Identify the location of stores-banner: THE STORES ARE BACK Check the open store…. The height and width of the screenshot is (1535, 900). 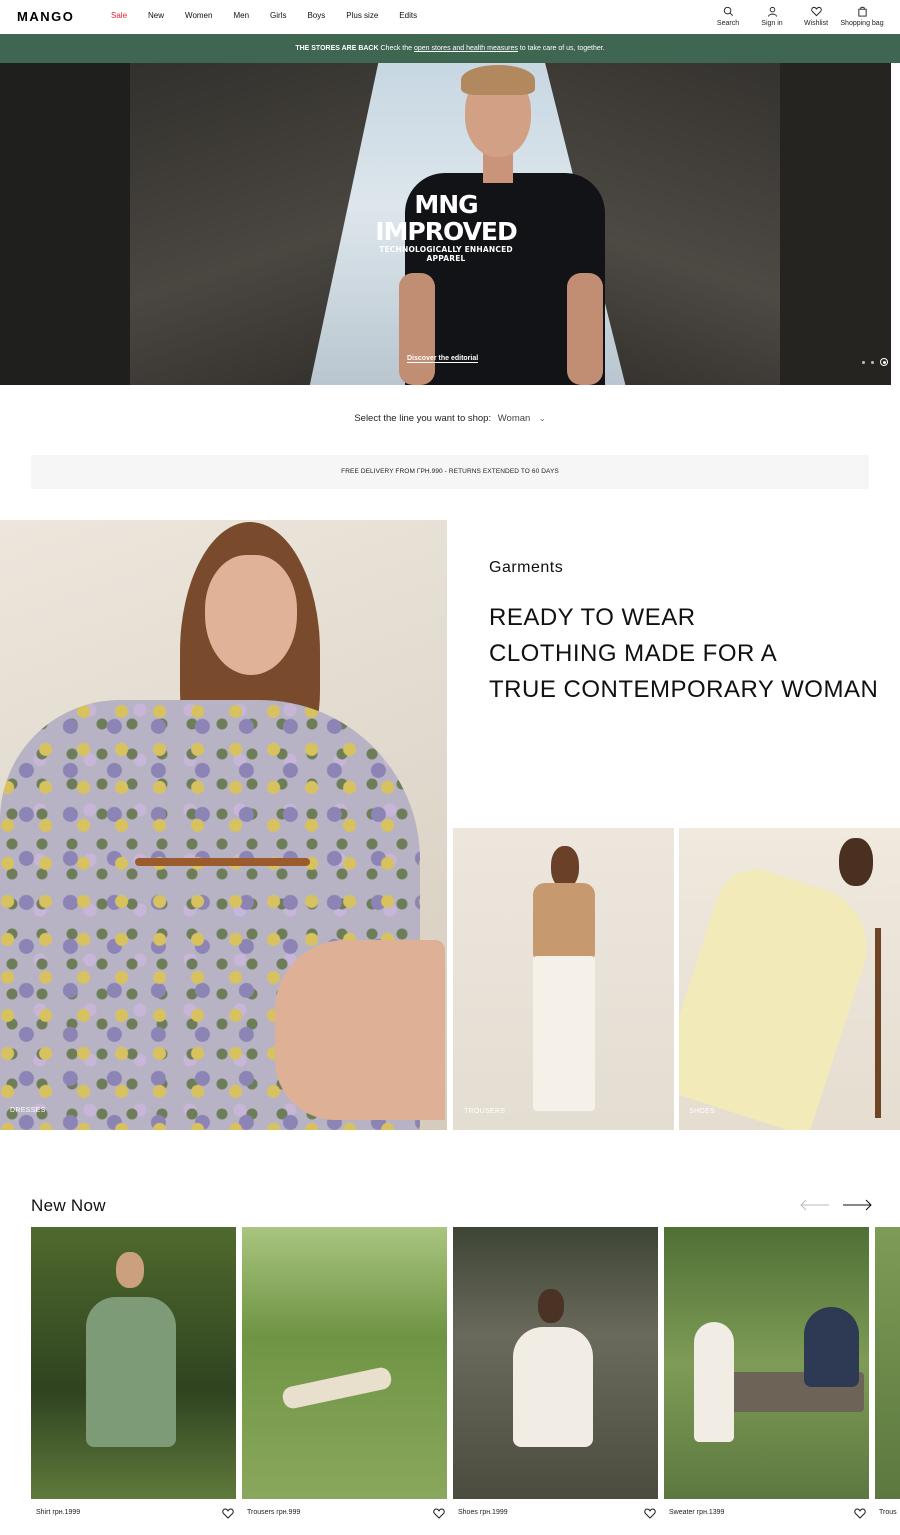
(450, 48).